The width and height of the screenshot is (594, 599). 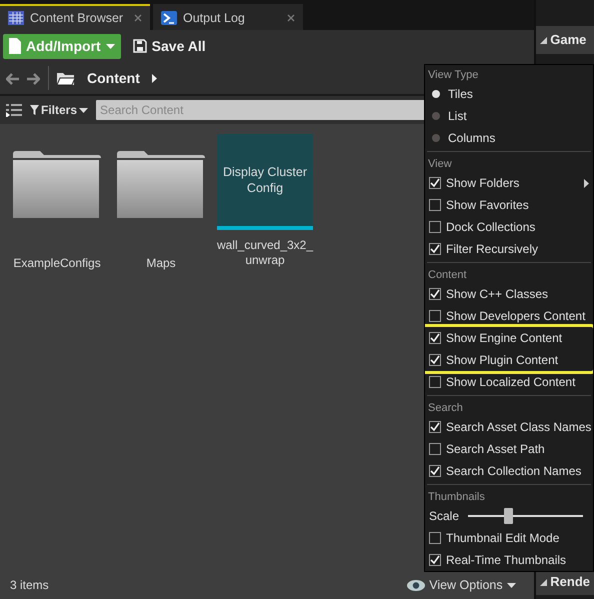 What do you see at coordinates (34, 110) in the screenshot?
I see `funnel-icon` at bounding box center [34, 110].